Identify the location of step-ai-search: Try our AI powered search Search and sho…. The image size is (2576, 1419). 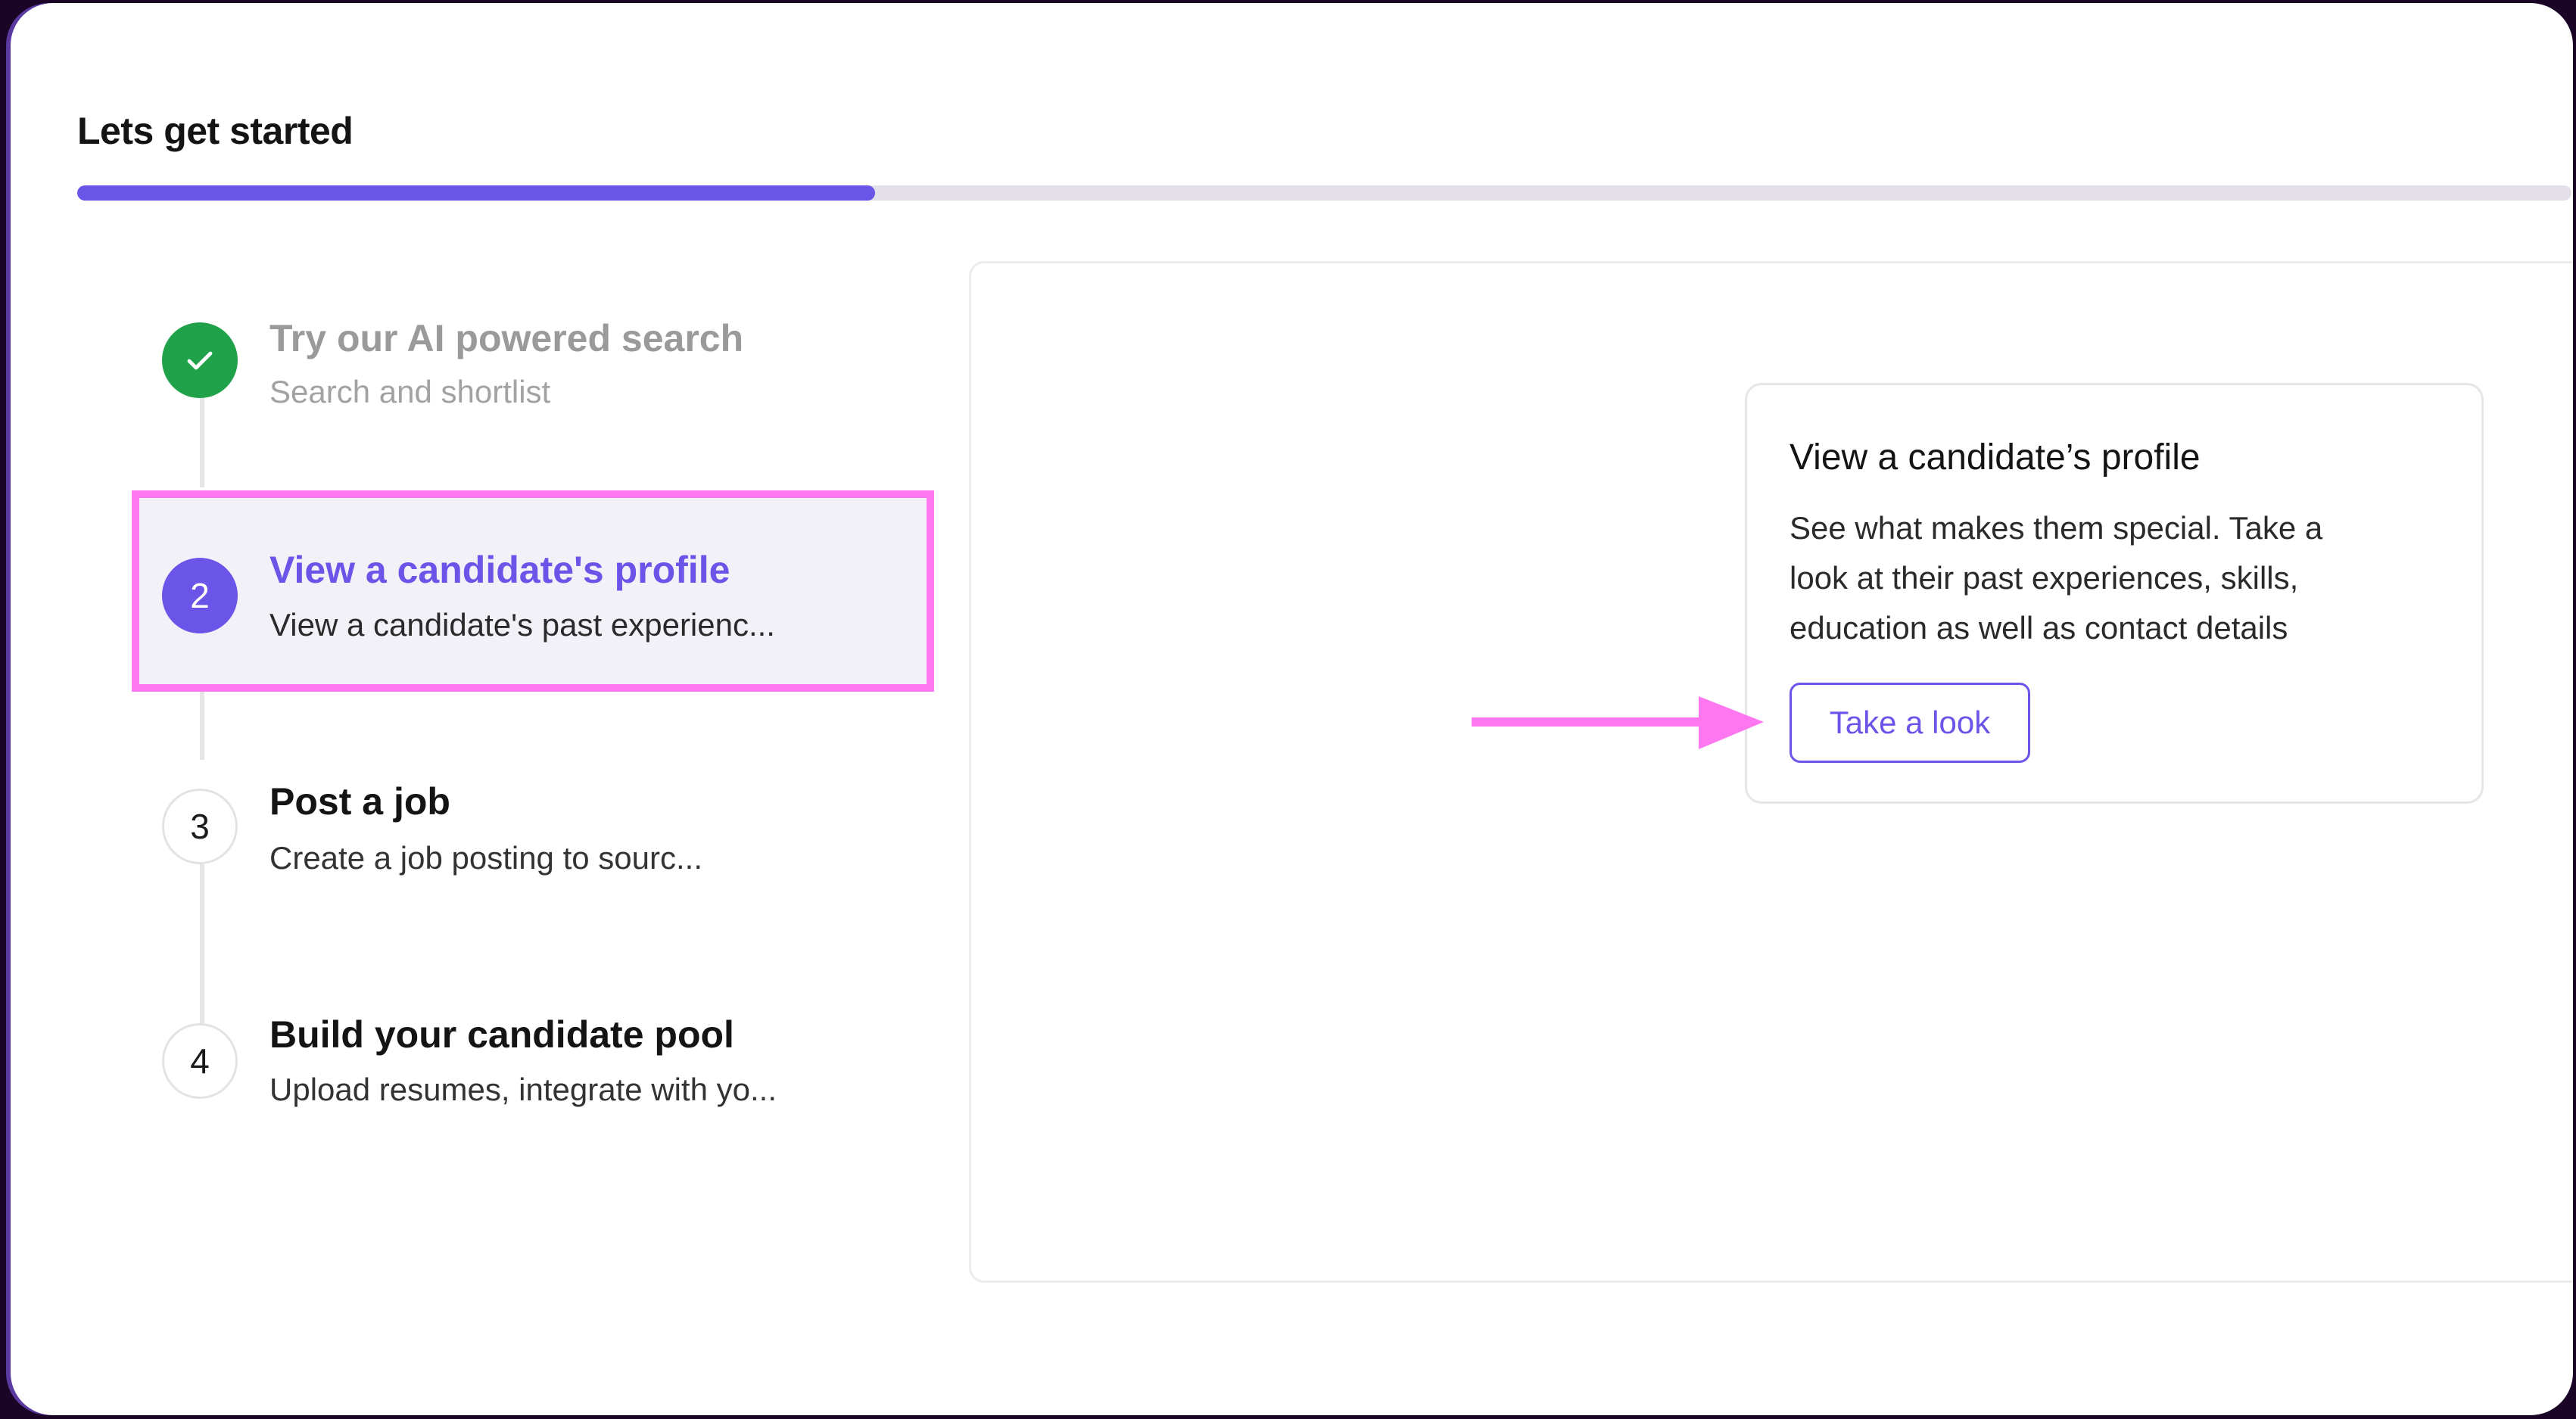
(525, 381).